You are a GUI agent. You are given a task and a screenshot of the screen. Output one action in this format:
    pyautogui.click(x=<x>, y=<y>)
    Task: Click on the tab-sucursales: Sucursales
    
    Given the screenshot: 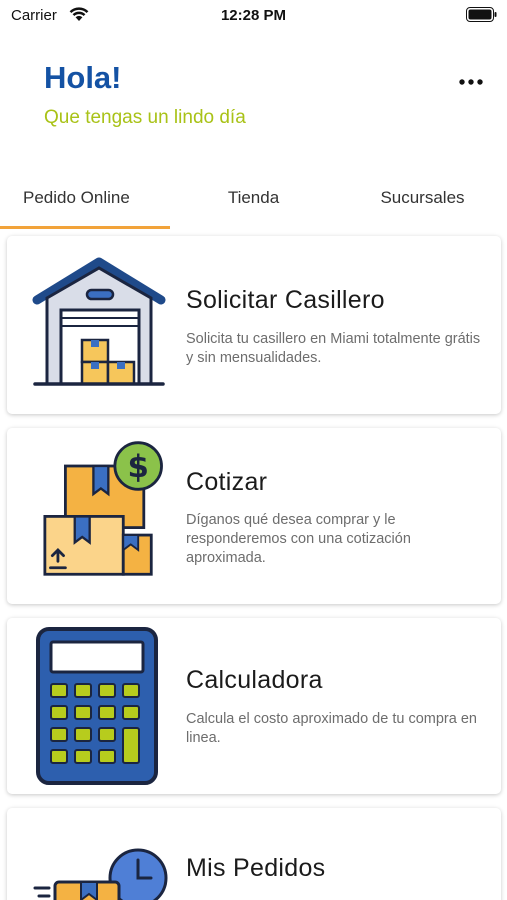 What is the action you would take?
    pyautogui.click(x=422, y=198)
    